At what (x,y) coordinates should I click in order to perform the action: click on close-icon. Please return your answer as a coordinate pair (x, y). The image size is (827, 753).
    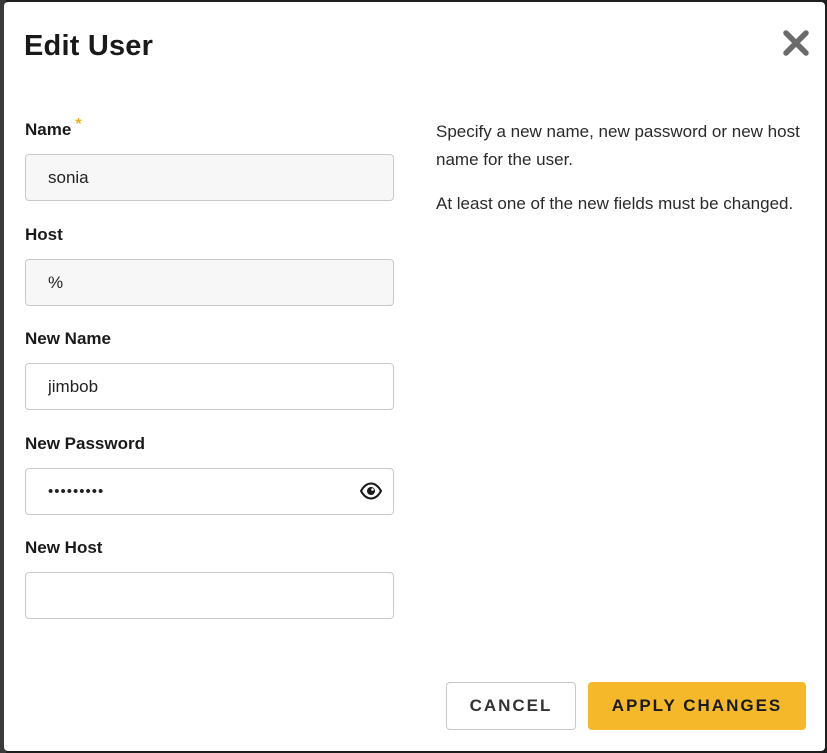
    Looking at the image, I should click on (796, 43).